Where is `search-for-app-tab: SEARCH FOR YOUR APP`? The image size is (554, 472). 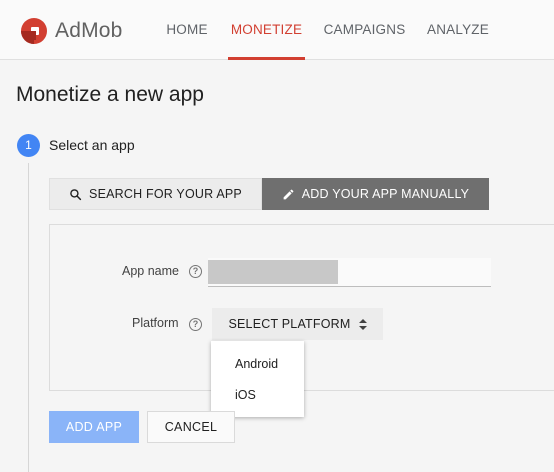 search-for-app-tab: SEARCH FOR YOUR APP is located at coordinates (155, 194).